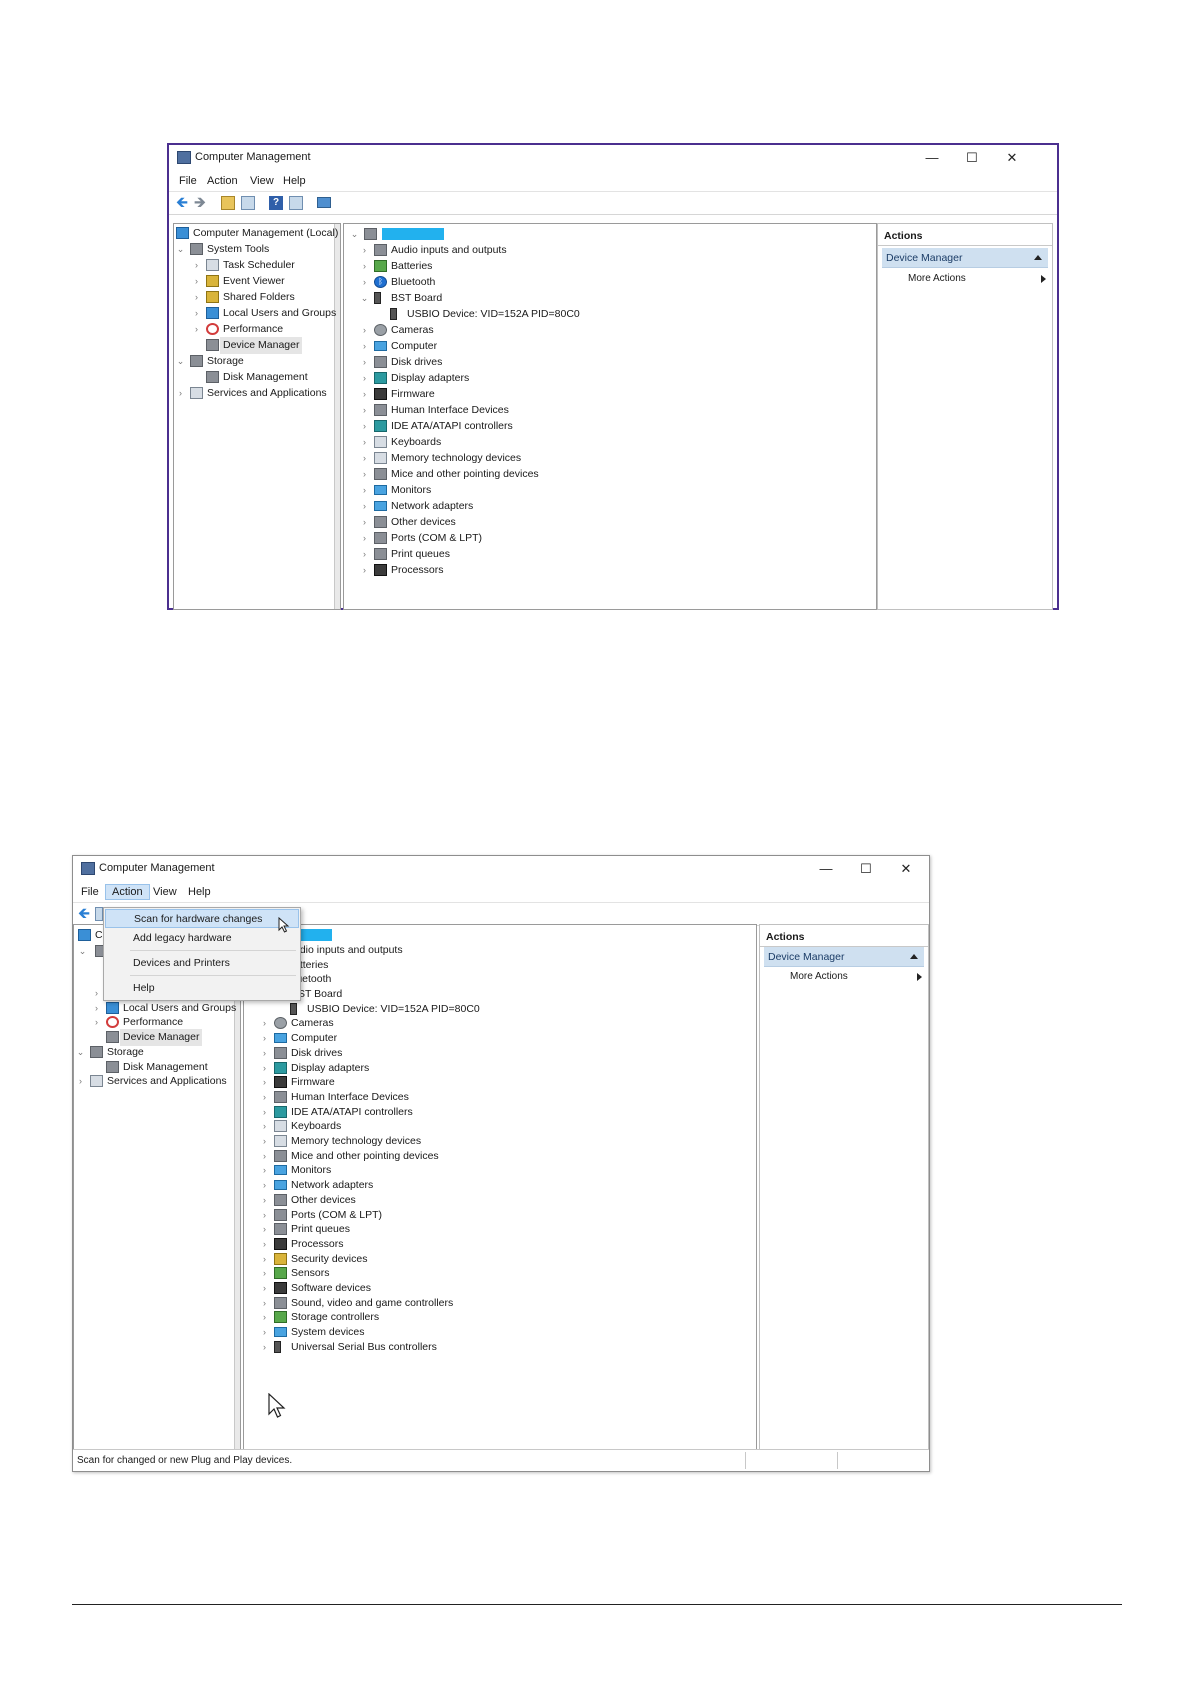 This screenshot has width=1191, height=1684. What do you see at coordinates (277, 1405) in the screenshot?
I see `mouse-pointer-icon` at bounding box center [277, 1405].